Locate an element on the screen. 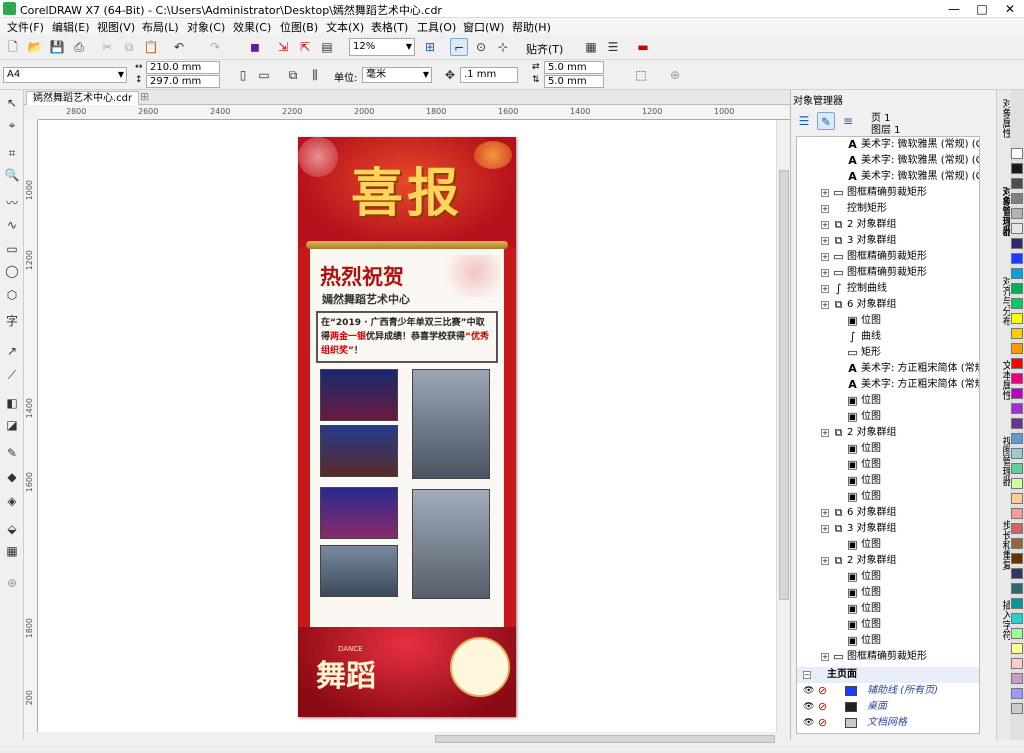 This screenshot has width=1024, height=753. text-tool-icon: 字 is located at coordinates (12, 321).